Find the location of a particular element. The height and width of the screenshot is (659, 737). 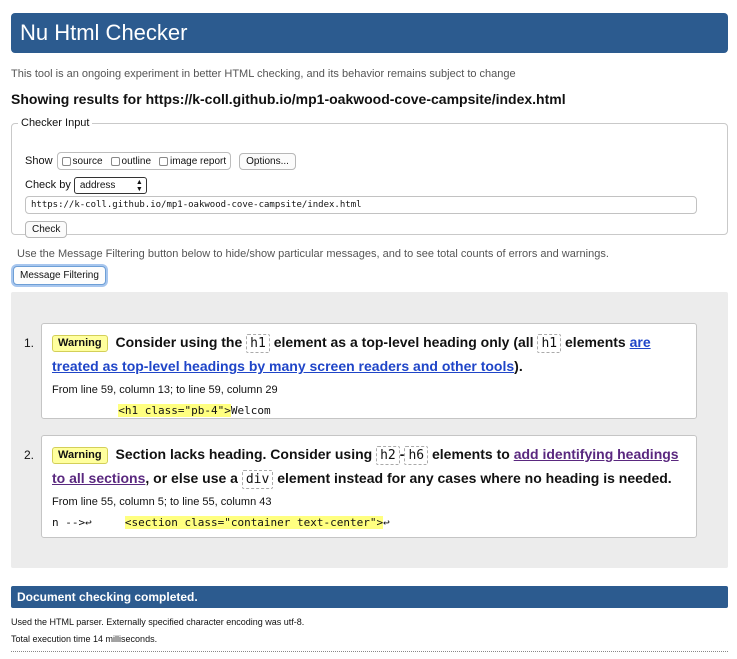

code-term: div is located at coordinates (257, 479).